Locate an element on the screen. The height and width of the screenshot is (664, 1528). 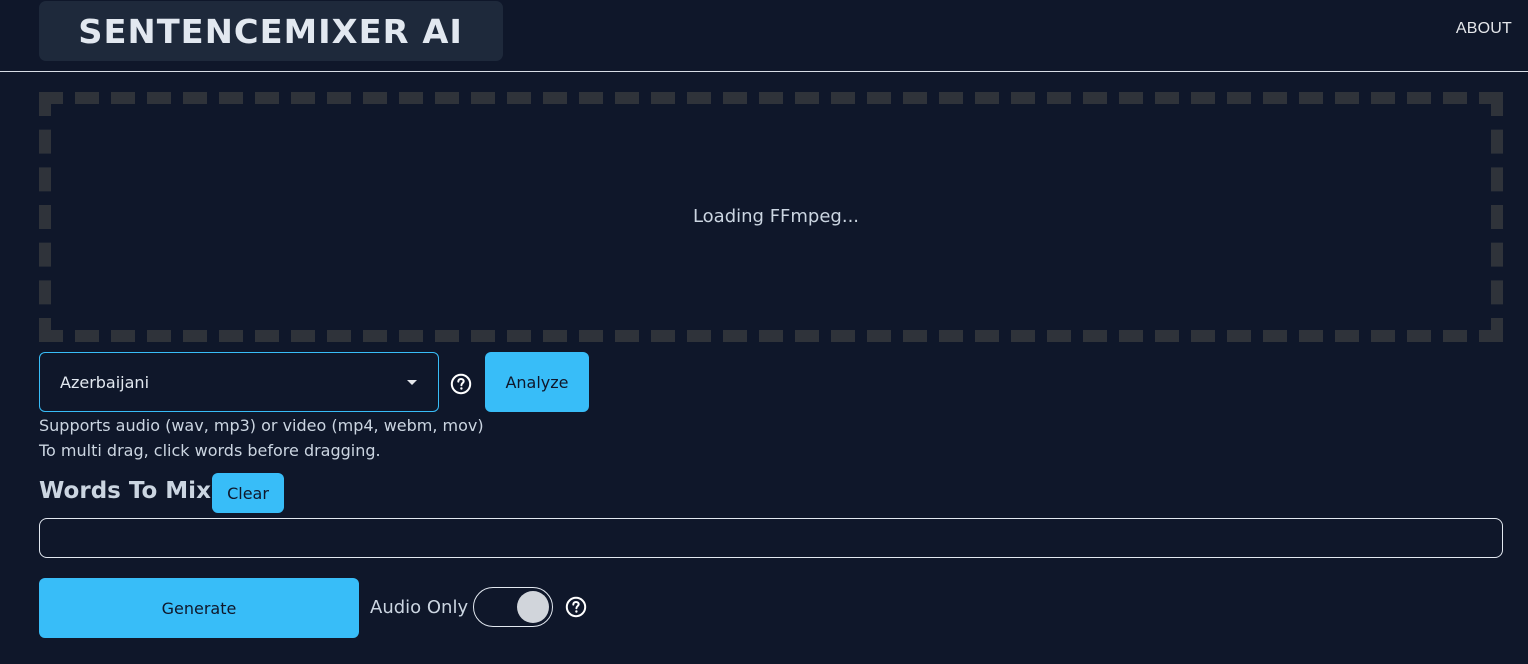
words-to-mix-box is located at coordinates (771, 538).